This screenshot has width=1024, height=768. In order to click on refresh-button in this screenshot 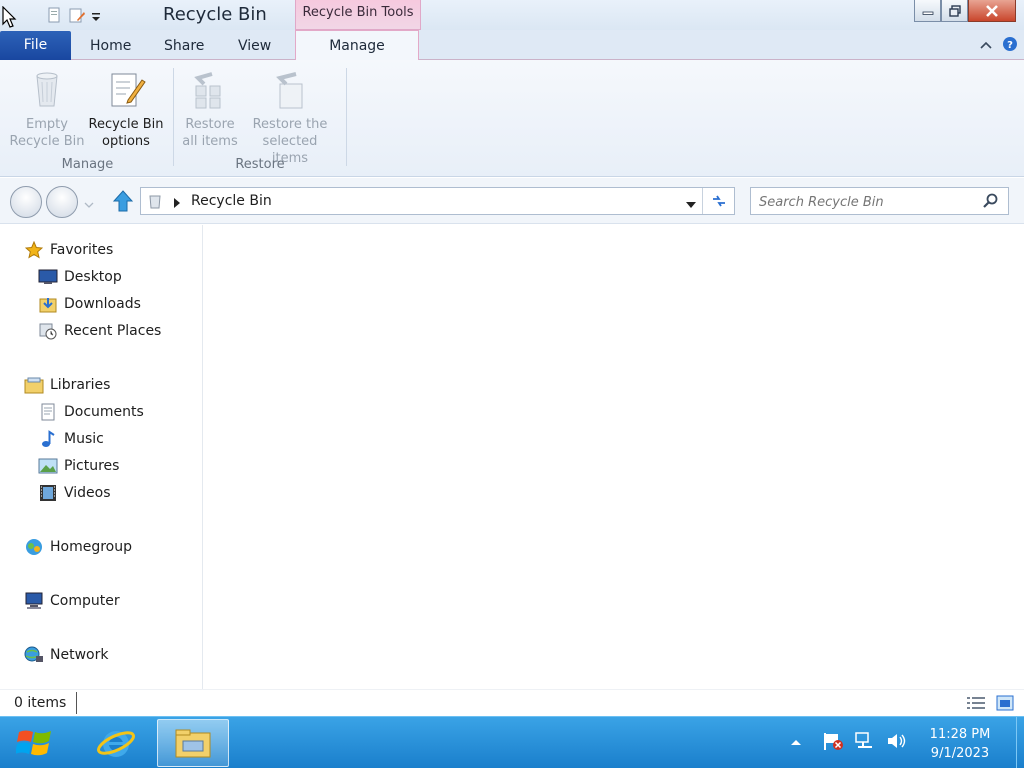, I will do `click(718, 201)`.